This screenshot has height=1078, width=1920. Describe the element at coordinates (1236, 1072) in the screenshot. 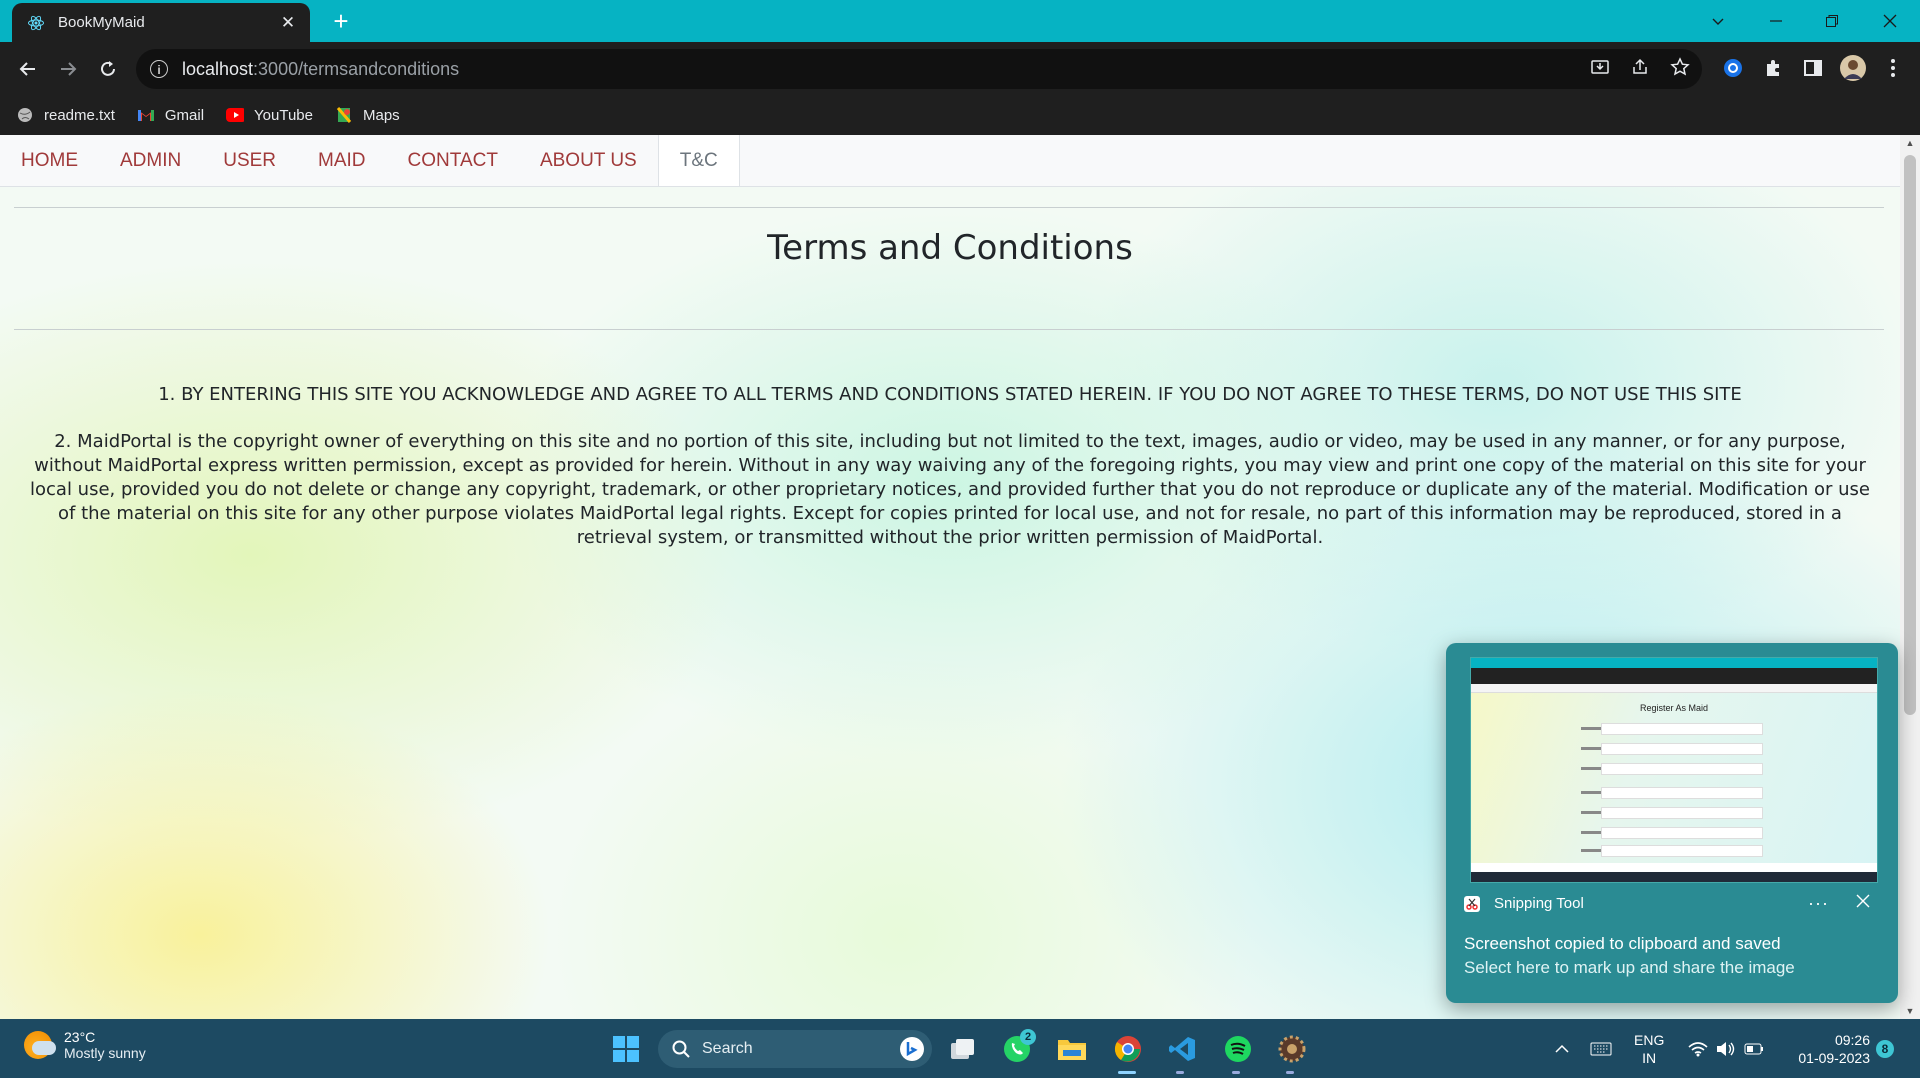

I see `spotify-running-indicator` at that location.